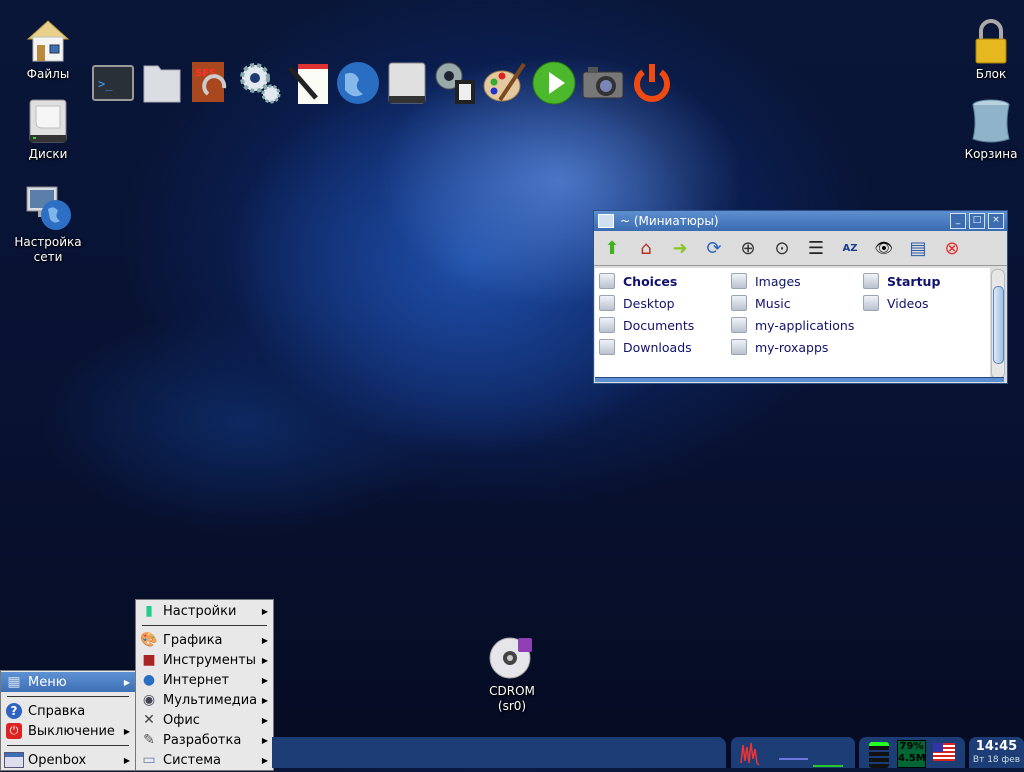 The height and width of the screenshot is (772, 1024). I want to click on menu-item-office: ✕ Офис ▶, so click(204, 720).